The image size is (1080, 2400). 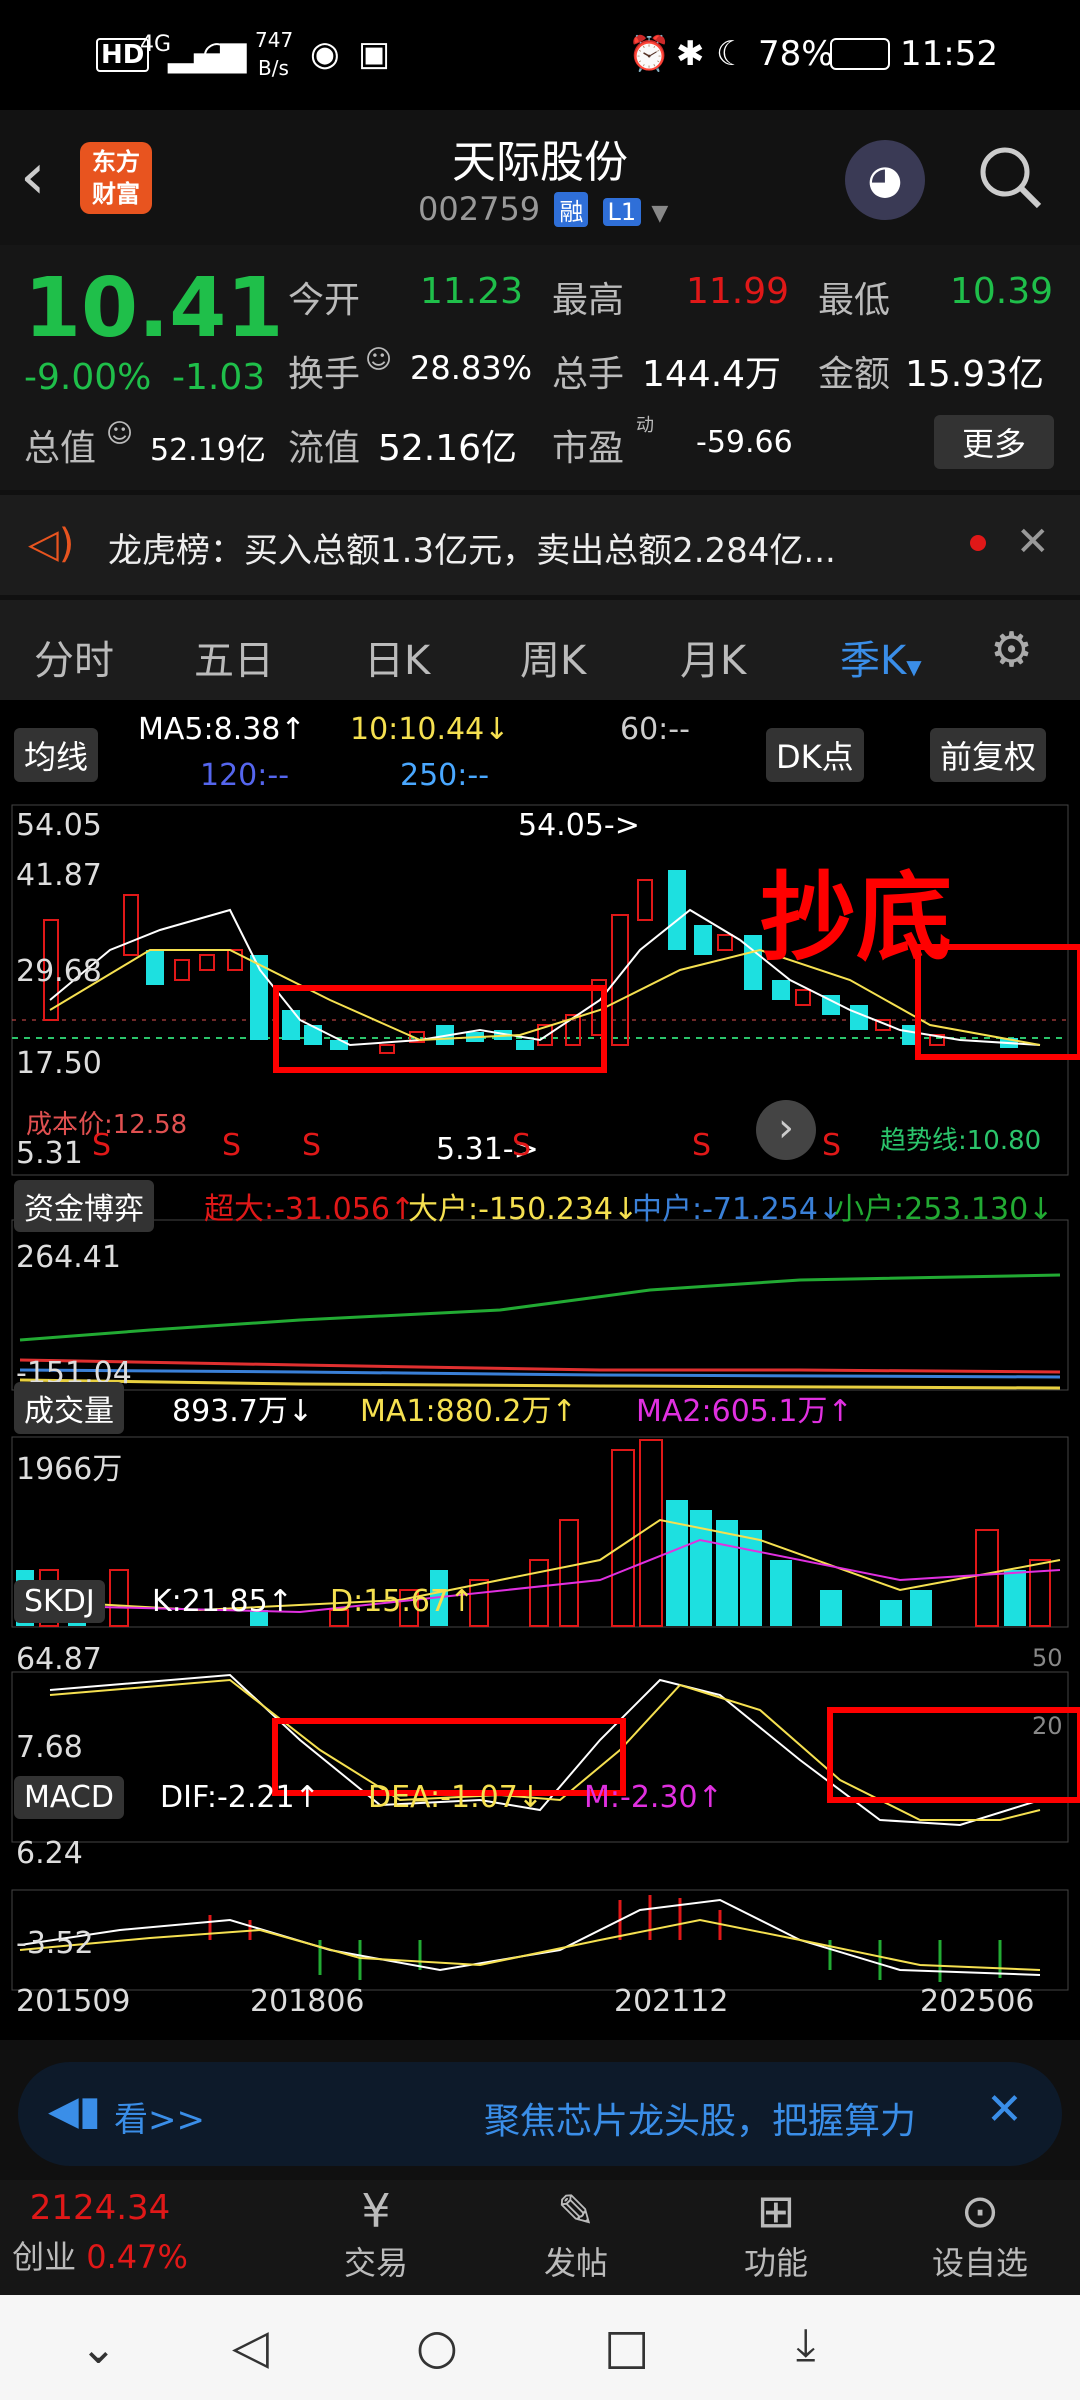 I want to click on volume-value: 893.7万↓, so click(x=243, y=1411).